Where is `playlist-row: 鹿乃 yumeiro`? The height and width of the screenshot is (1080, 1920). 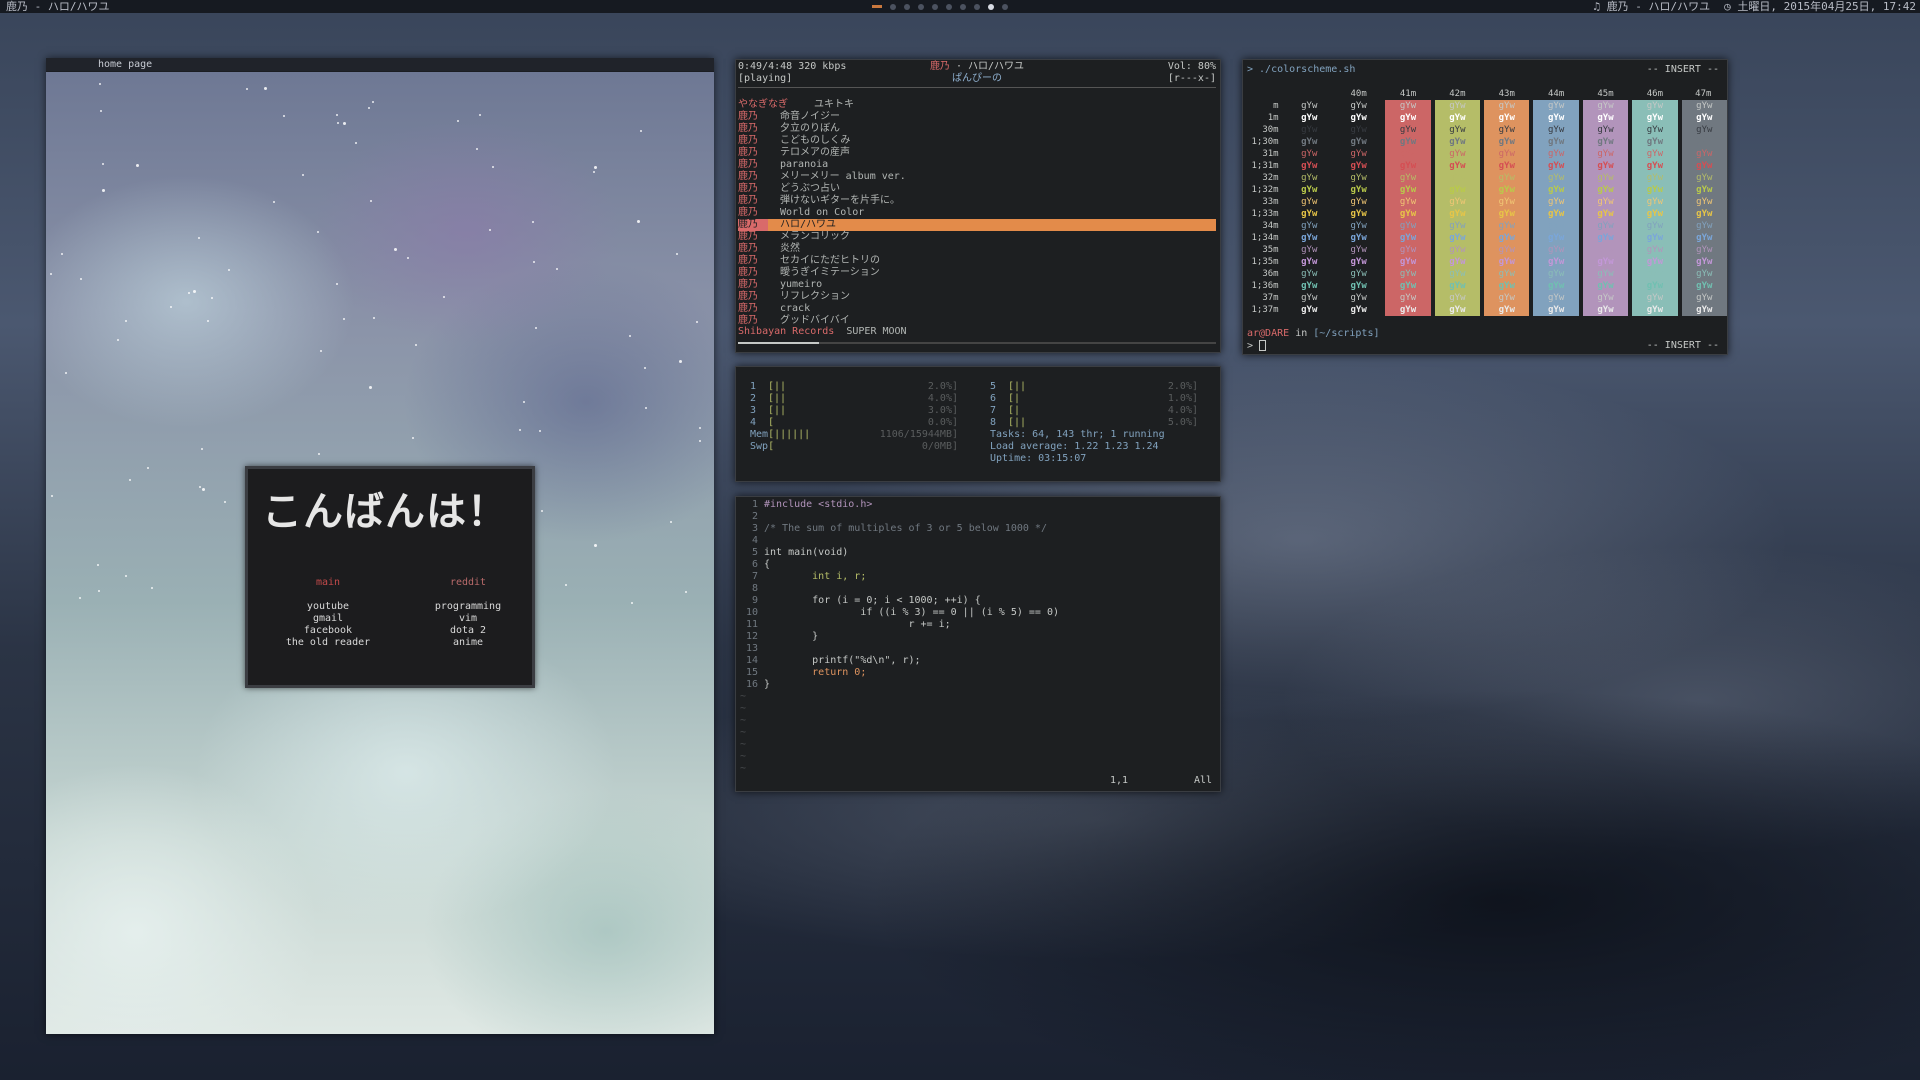
playlist-row: 鹿乃 yumeiro is located at coordinates (977, 285).